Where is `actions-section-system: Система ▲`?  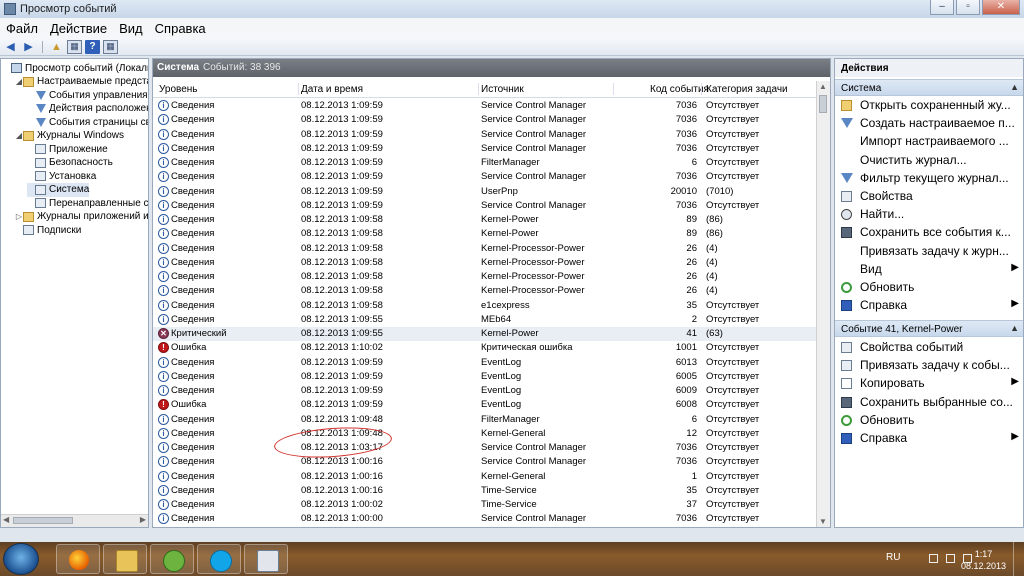 actions-section-system: Система ▲ is located at coordinates (929, 87).